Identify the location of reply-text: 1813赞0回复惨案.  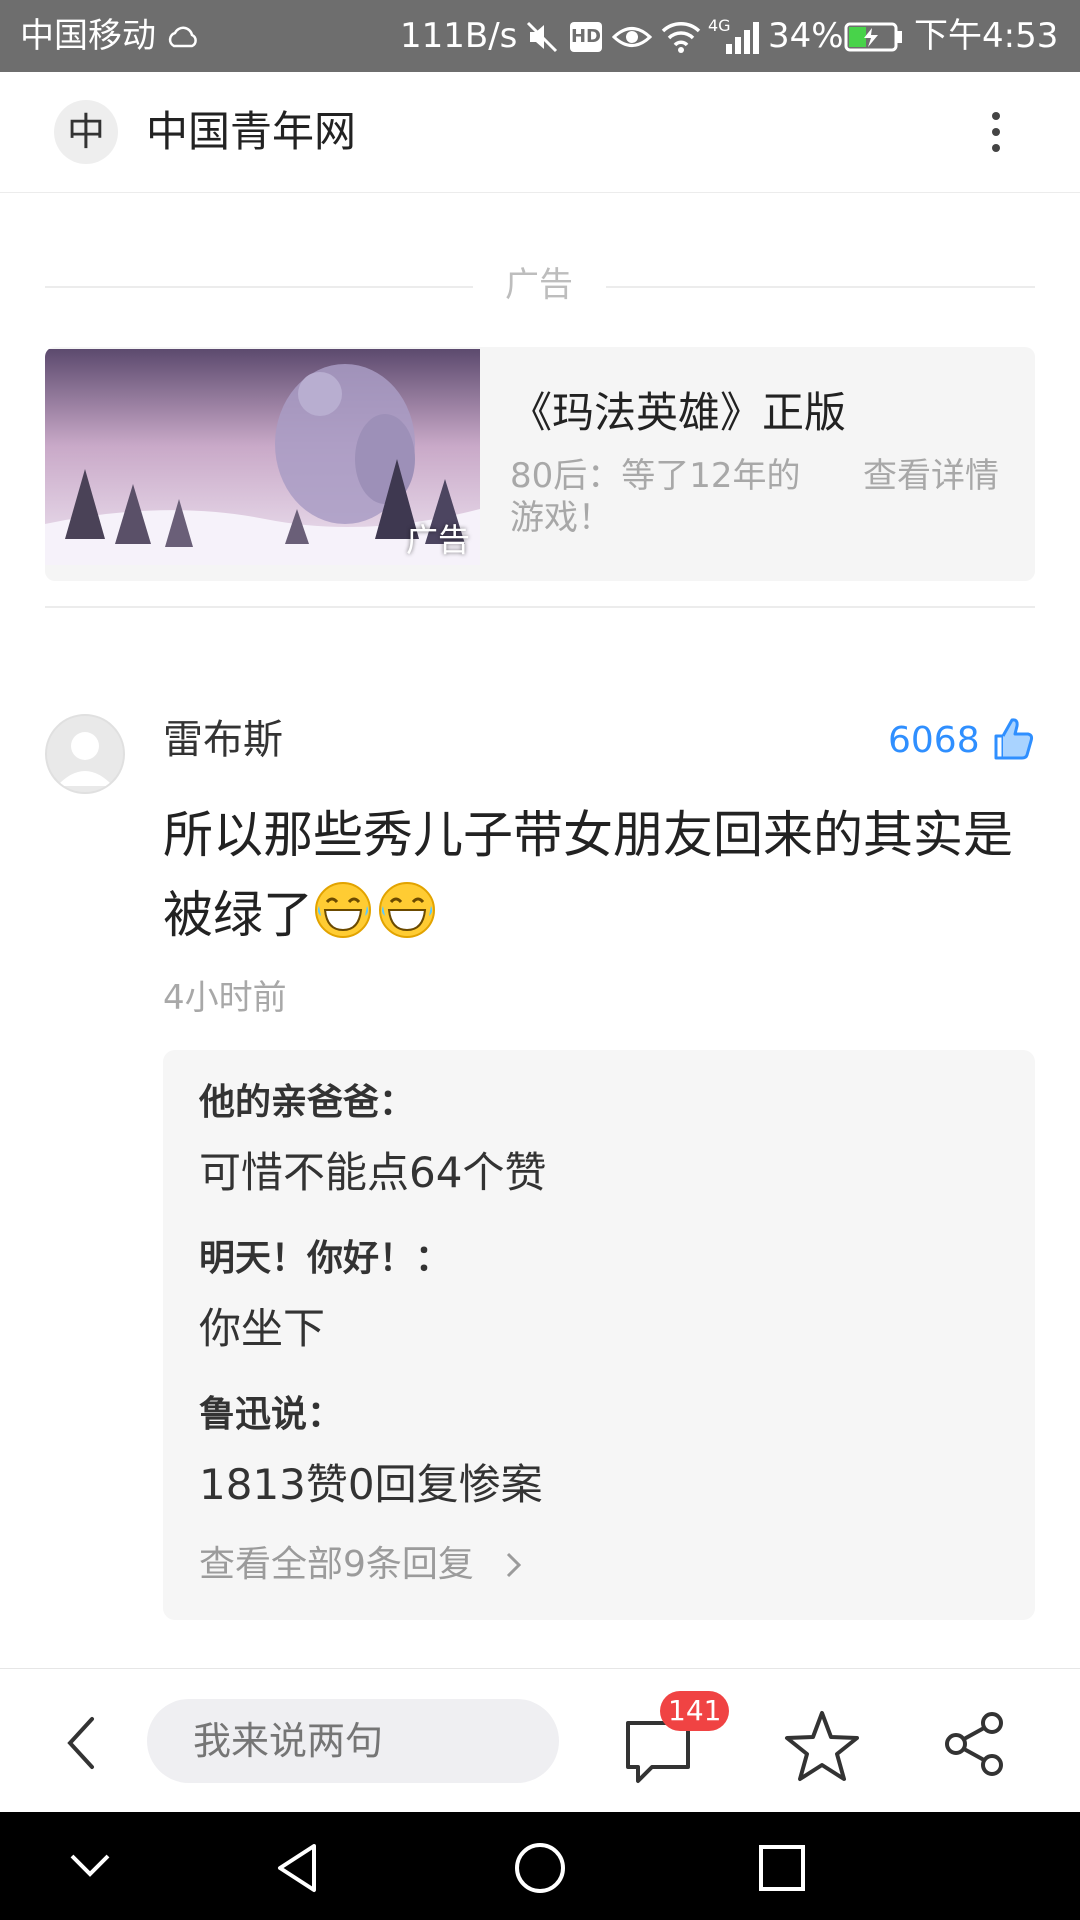
(371, 1484).